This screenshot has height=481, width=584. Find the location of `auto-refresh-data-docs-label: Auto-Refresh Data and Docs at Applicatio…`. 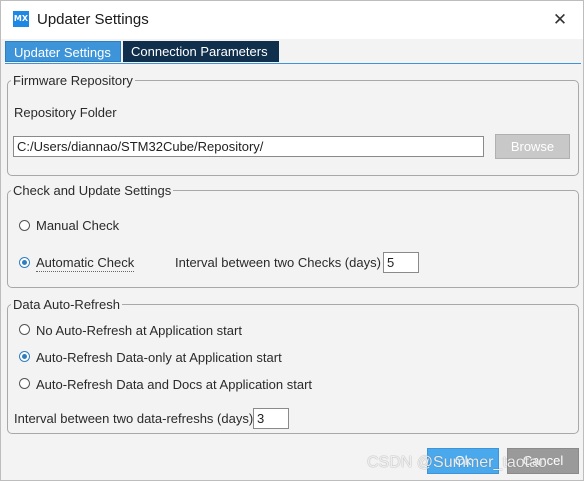

auto-refresh-data-docs-label: Auto-Refresh Data and Docs at Applicatio… is located at coordinates (174, 384).